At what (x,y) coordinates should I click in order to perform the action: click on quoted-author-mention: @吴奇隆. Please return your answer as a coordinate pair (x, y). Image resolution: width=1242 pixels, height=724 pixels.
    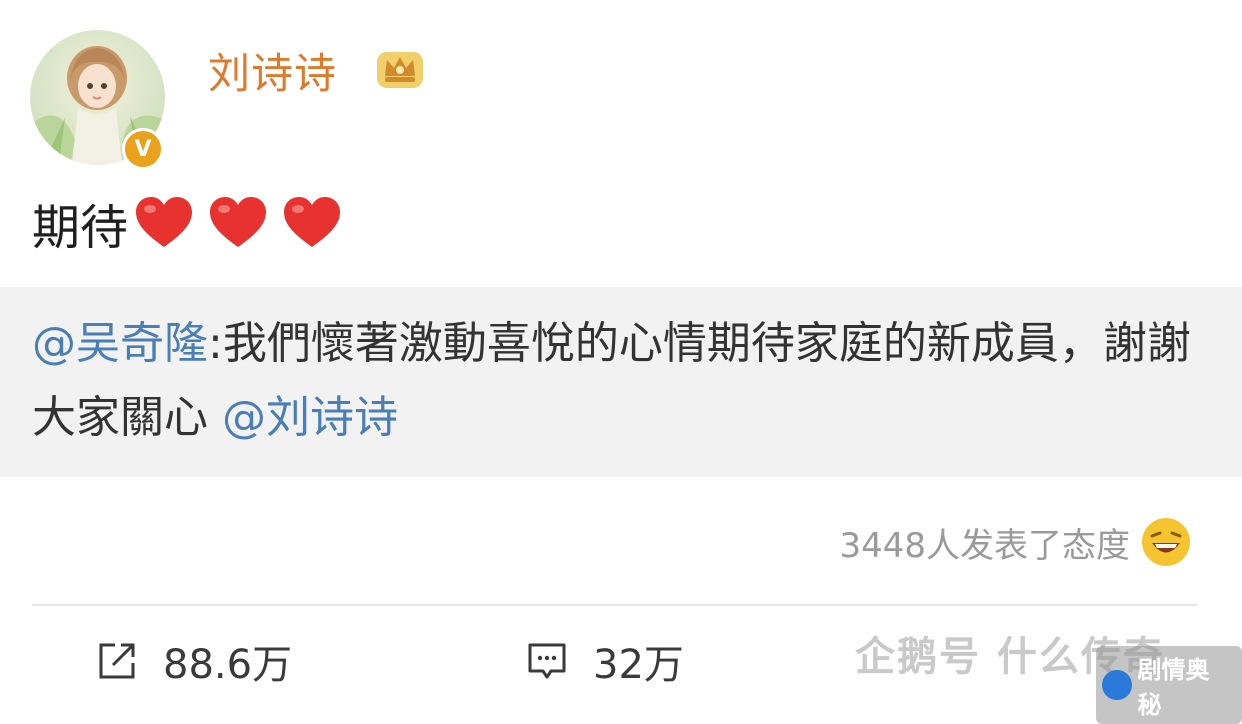
    Looking at the image, I should click on (120, 343).